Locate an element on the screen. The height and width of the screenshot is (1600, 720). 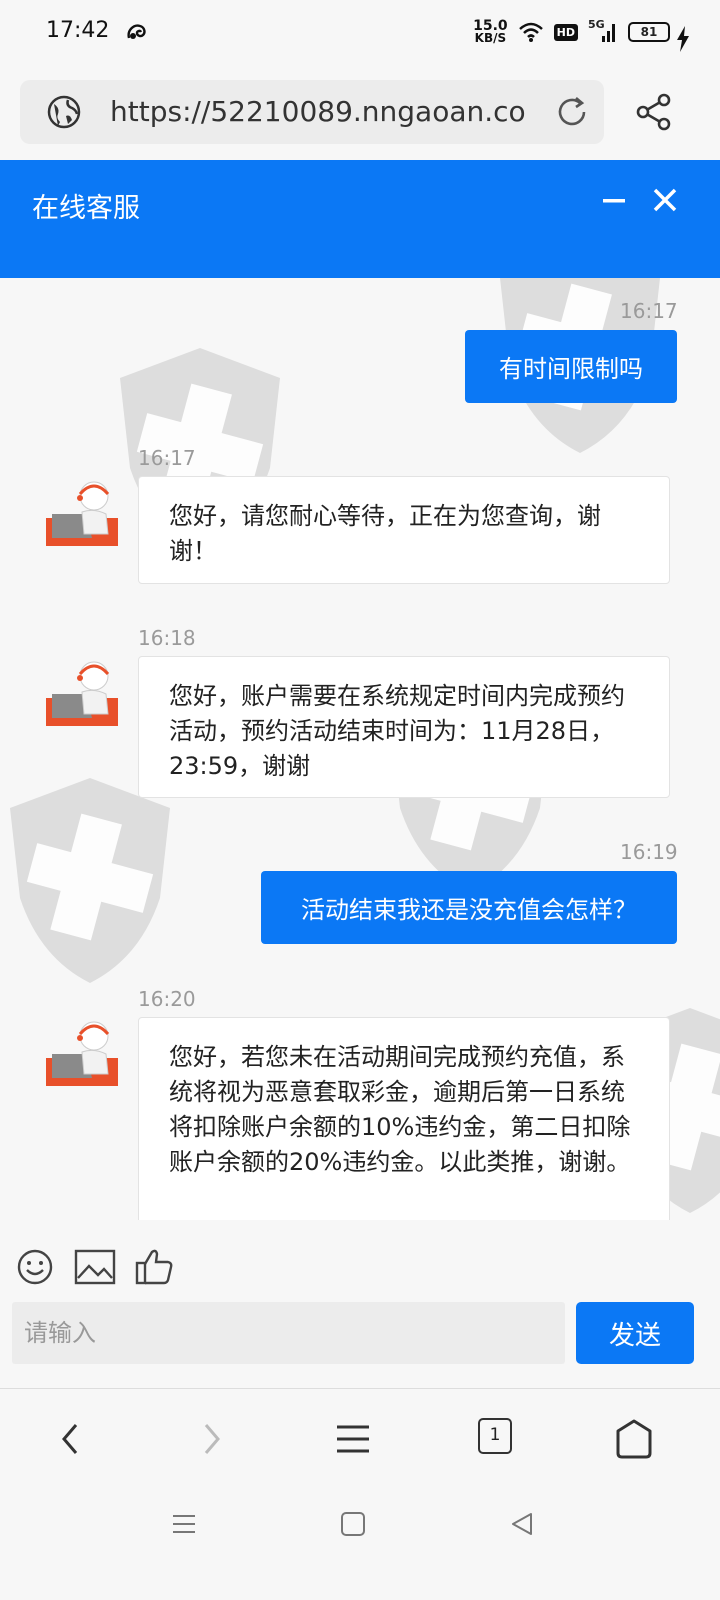
charging-icon is located at coordinates (683, 39).